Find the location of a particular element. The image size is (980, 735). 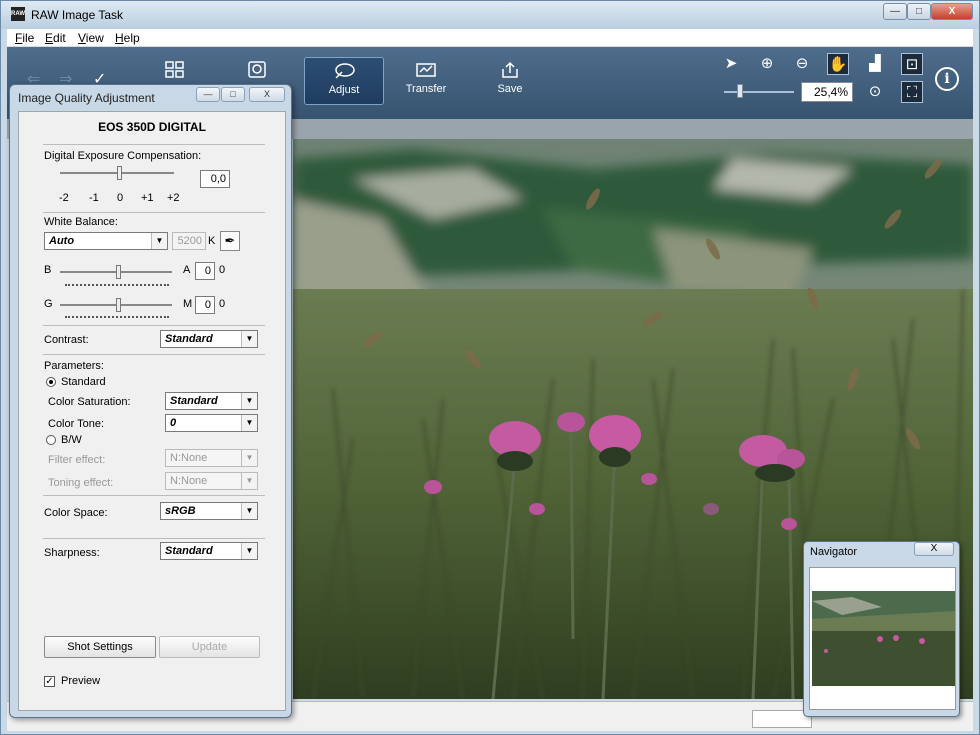

zoom-100-icon: ⊙ is located at coordinates (875, 92).